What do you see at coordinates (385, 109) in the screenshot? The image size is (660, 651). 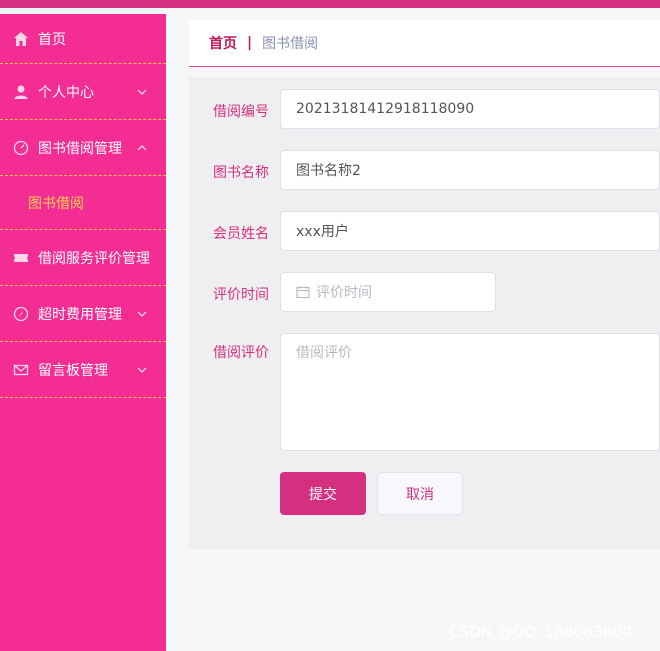 I see `borrow-no-value: 20213181412918118090` at bounding box center [385, 109].